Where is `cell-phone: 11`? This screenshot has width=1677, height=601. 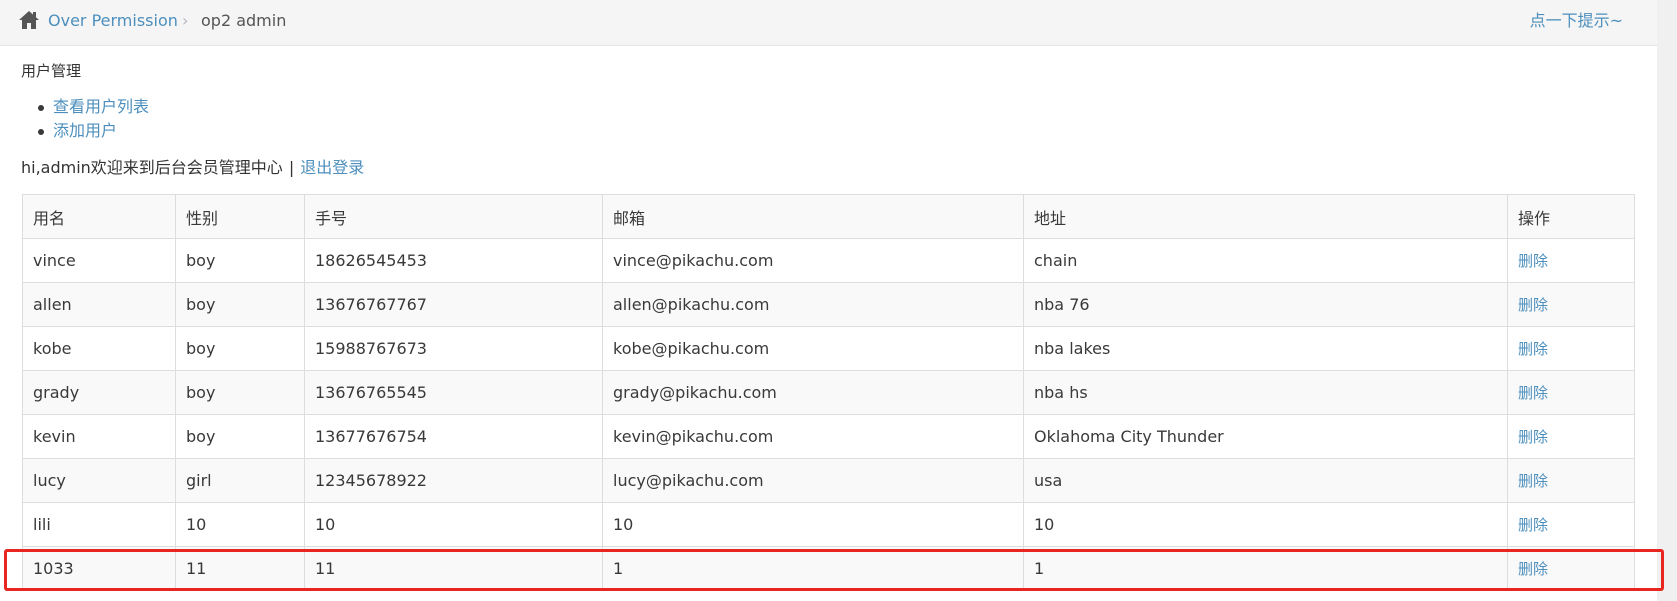 cell-phone: 11 is located at coordinates (453, 568).